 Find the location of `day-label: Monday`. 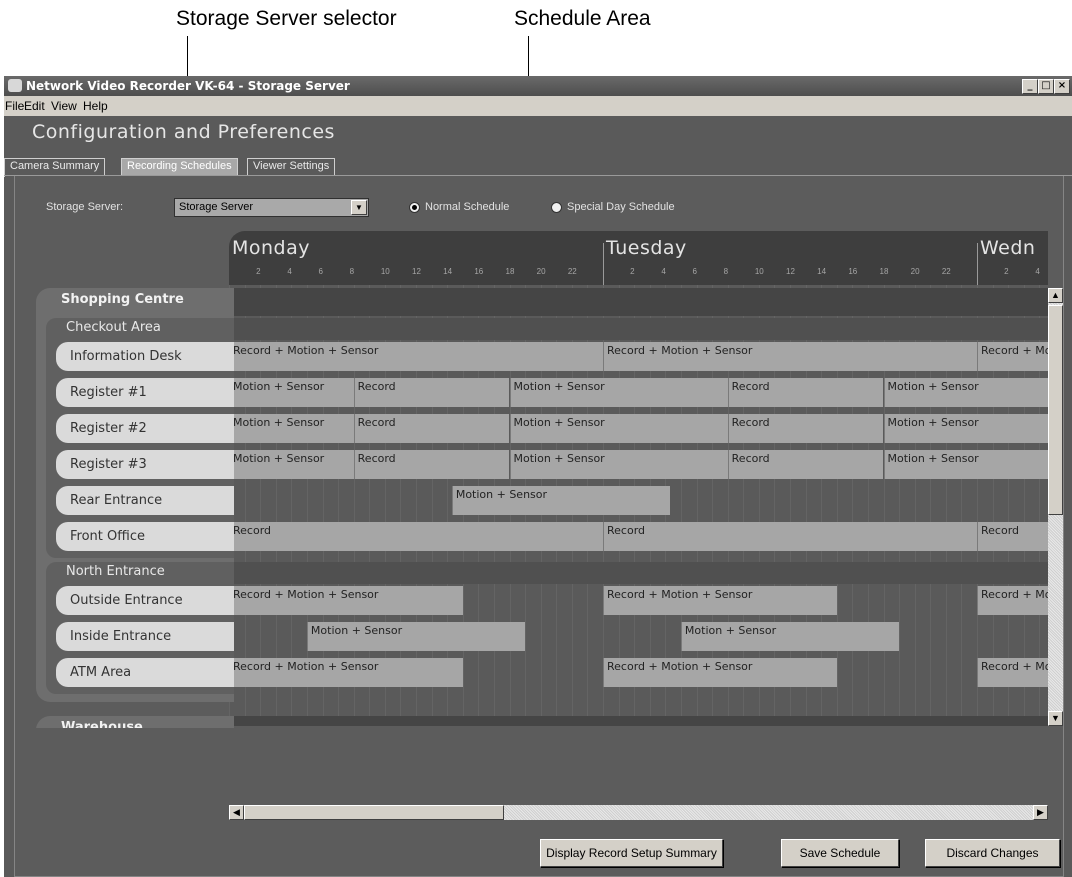

day-label: Monday is located at coordinates (271, 248).